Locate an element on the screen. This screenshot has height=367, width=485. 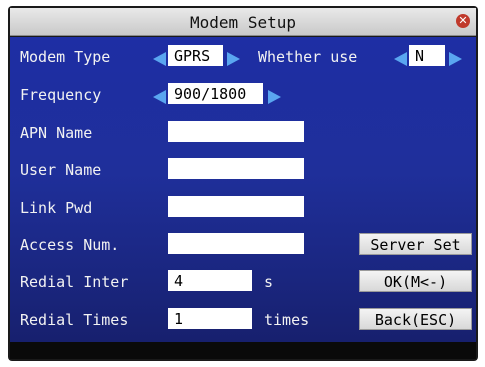
redial-times-value: 1 is located at coordinates (179, 319).